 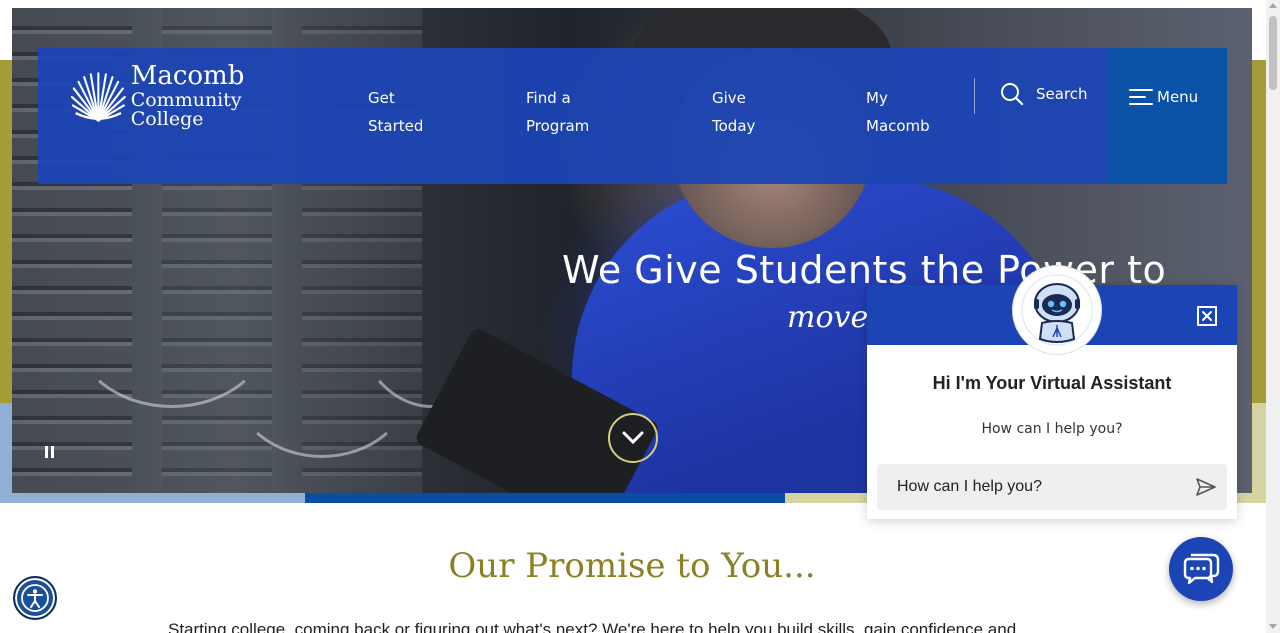 I want to click on nav-label-line1: Find a, so click(x=548, y=98).